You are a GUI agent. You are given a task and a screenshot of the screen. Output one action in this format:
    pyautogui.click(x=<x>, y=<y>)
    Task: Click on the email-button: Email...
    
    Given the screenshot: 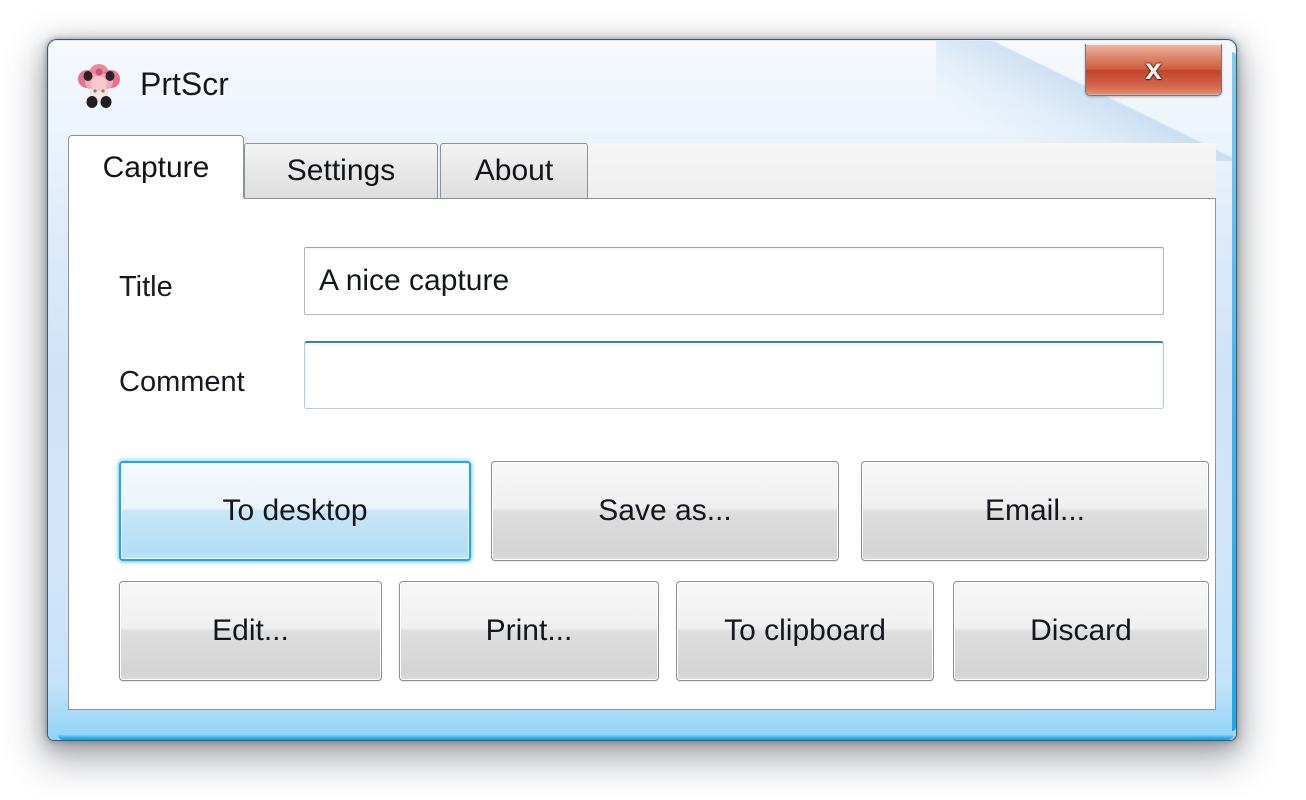 What is the action you would take?
    pyautogui.click(x=1035, y=511)
    